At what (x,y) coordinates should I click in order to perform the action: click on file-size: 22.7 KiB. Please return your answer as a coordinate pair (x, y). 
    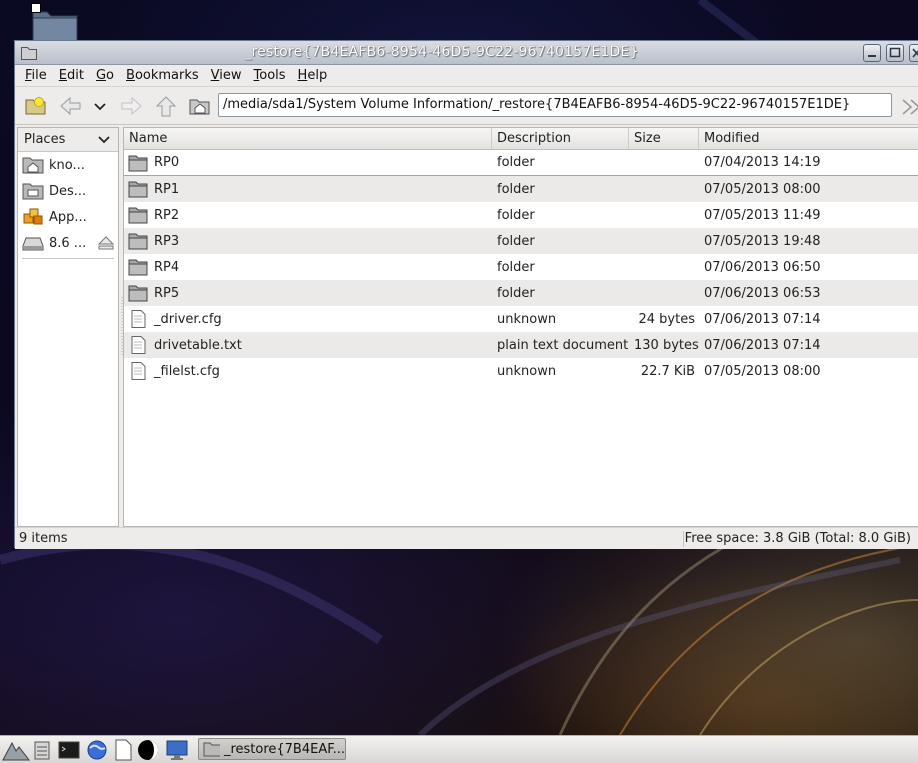
    Looking at the image, I should click on (667, 371).